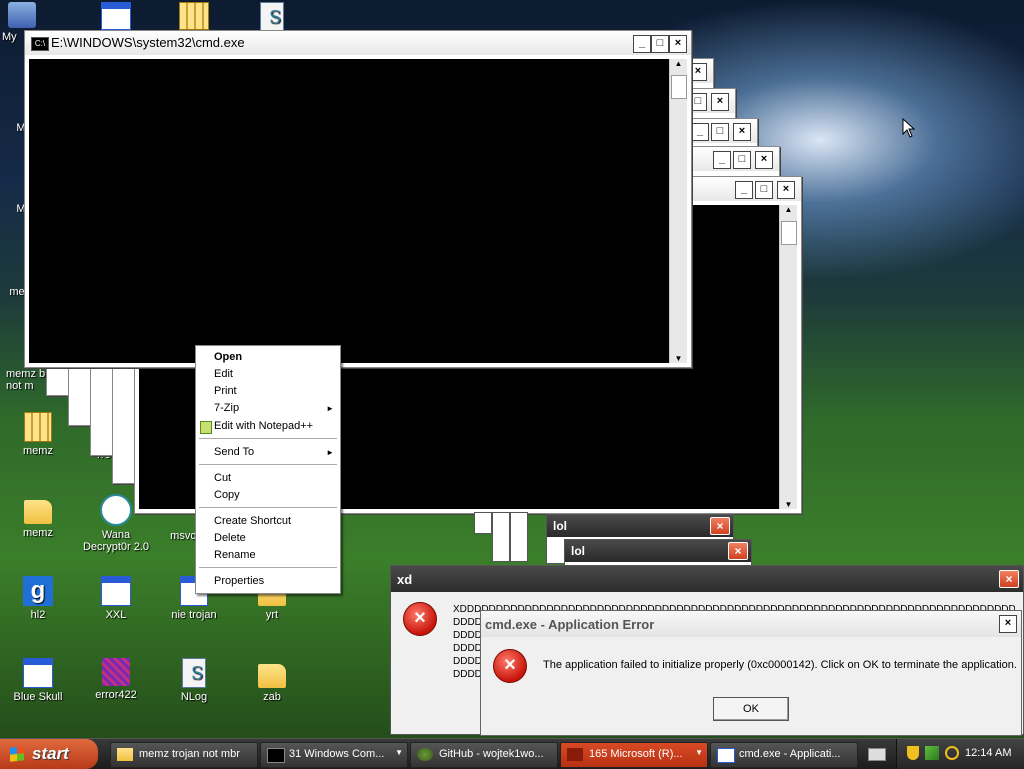 The height and width of the screenshot is (769, 1024). Describe the element at coordinates (263, 426) in the screenshot. I see `menu-item-edit-notepadpp: Edit with Notepad++` at that location.